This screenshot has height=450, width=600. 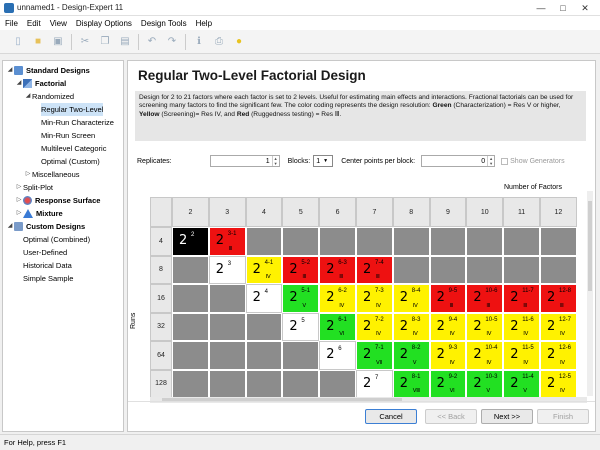 I want to click on design-cell: 22, so click(x=190, y=241).